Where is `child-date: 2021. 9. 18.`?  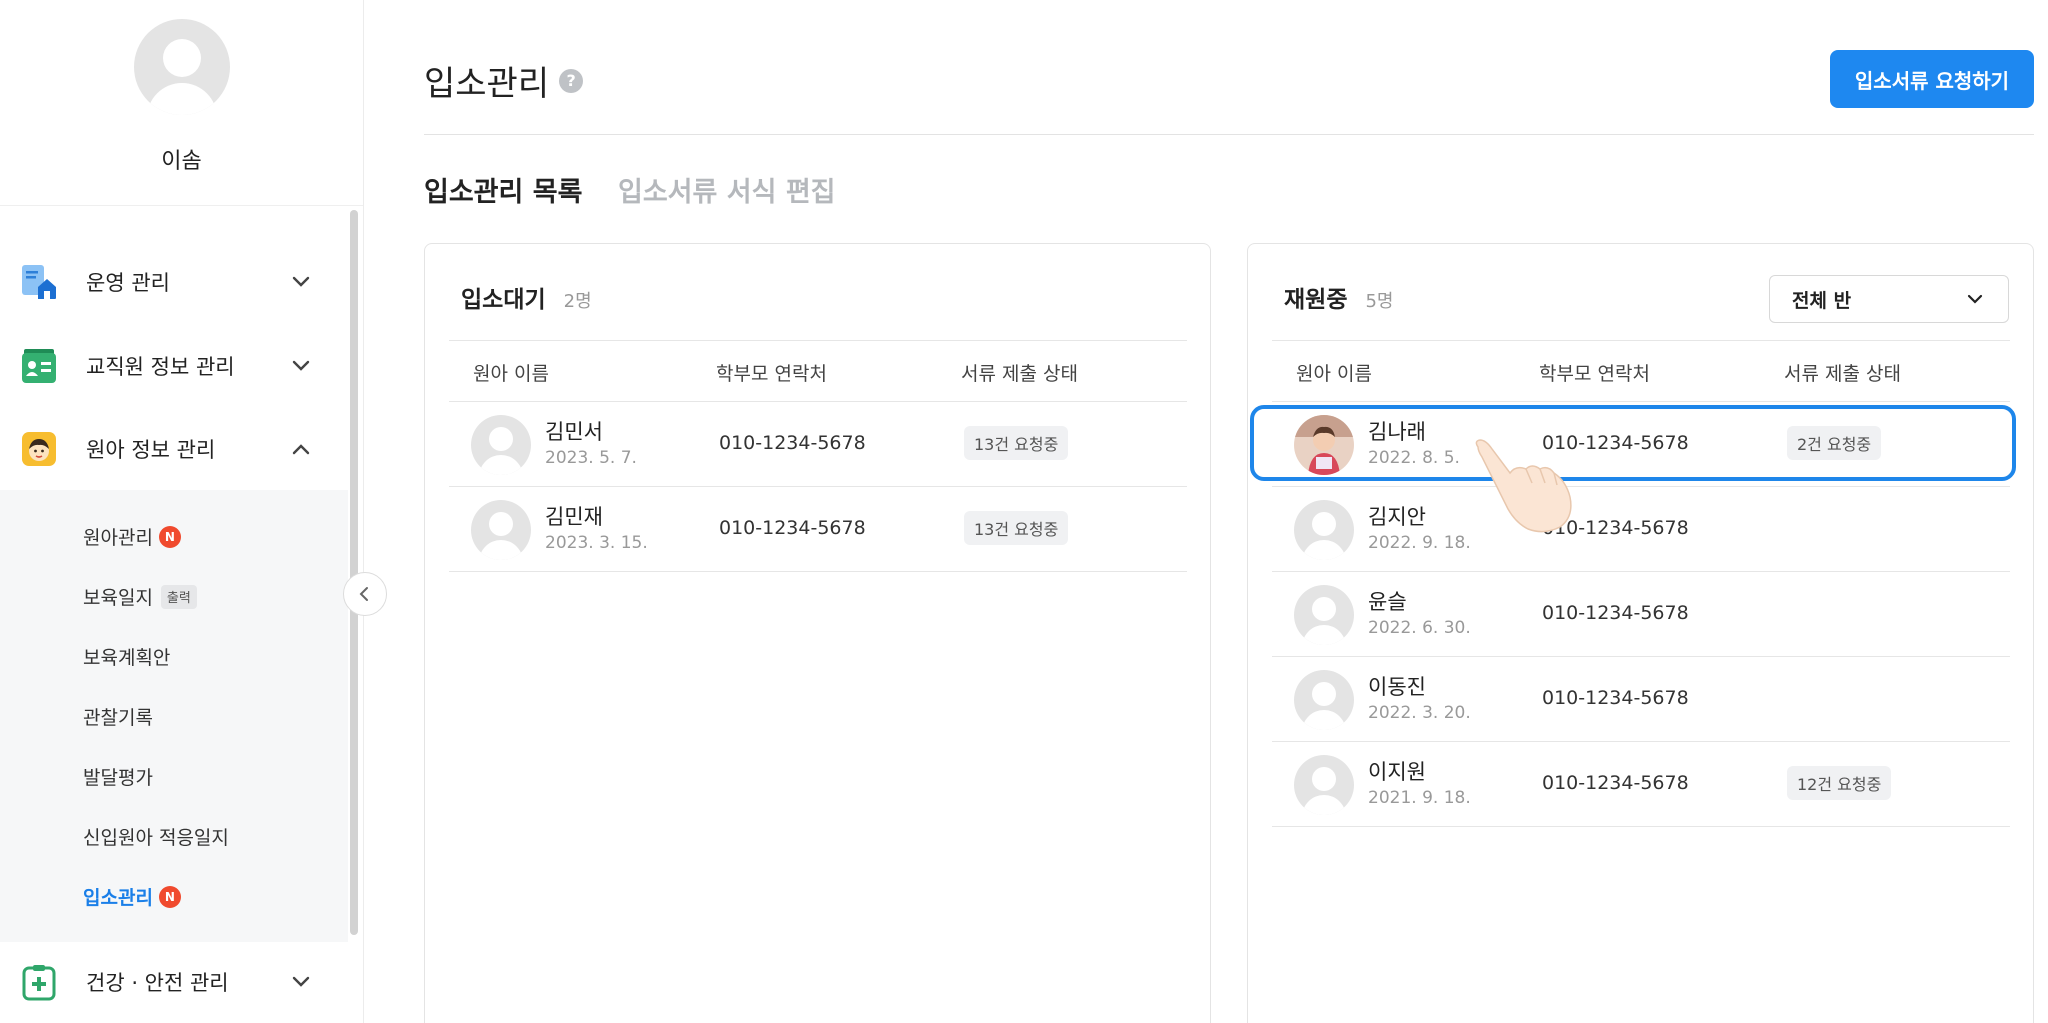 child-date: 2021. 9. 18. is located at coordinates (1419, 798).